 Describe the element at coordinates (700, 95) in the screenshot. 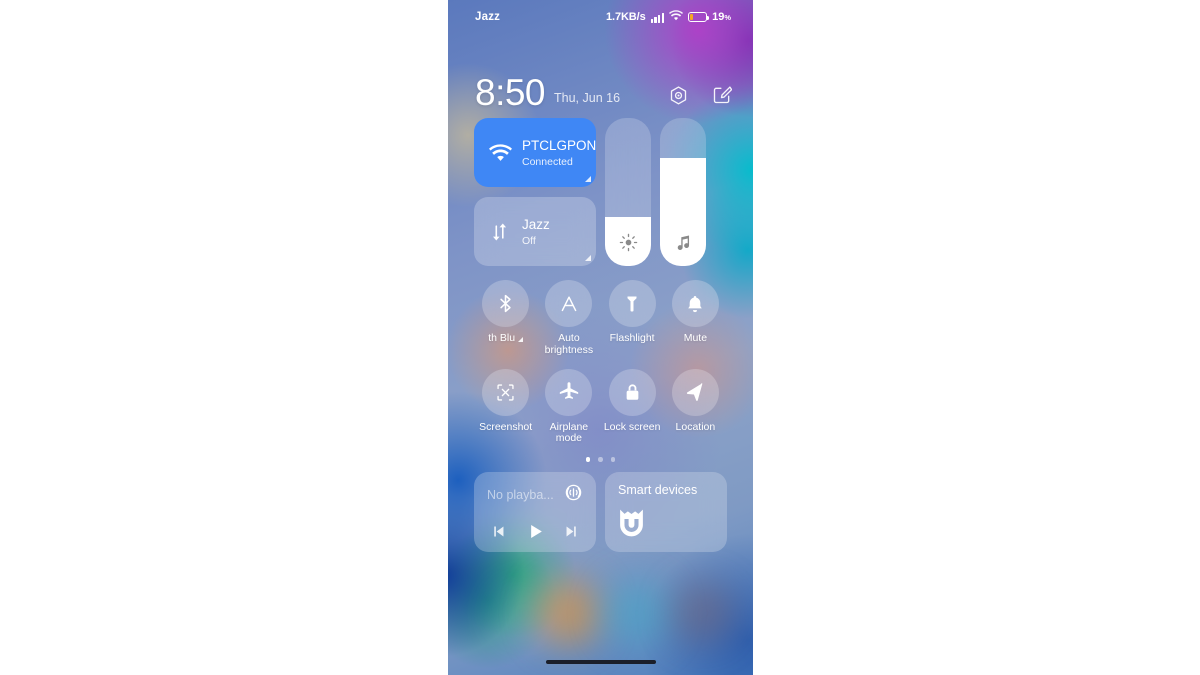

I see `header-actions` at that location.